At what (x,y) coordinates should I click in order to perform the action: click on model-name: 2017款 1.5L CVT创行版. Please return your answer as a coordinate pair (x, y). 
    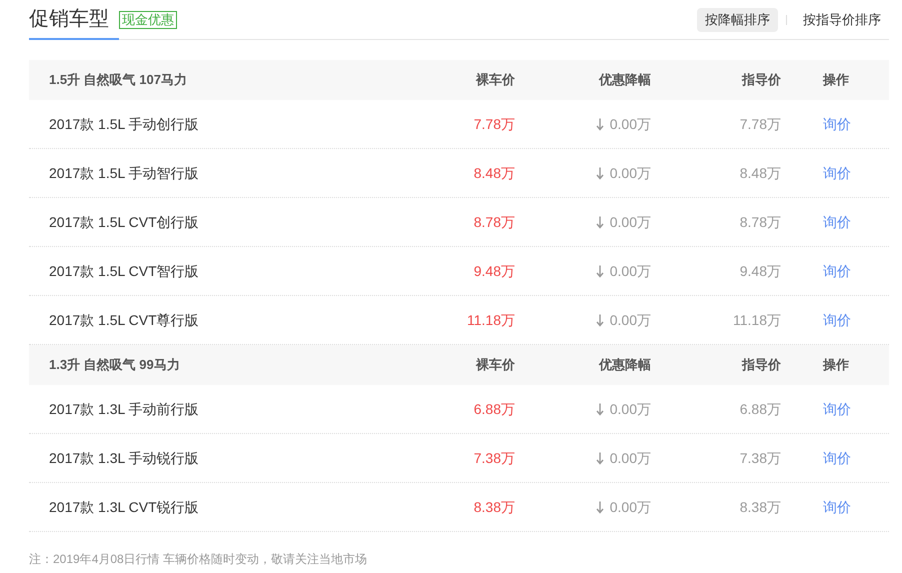
    Looking at the image, I should click on (124, 222).